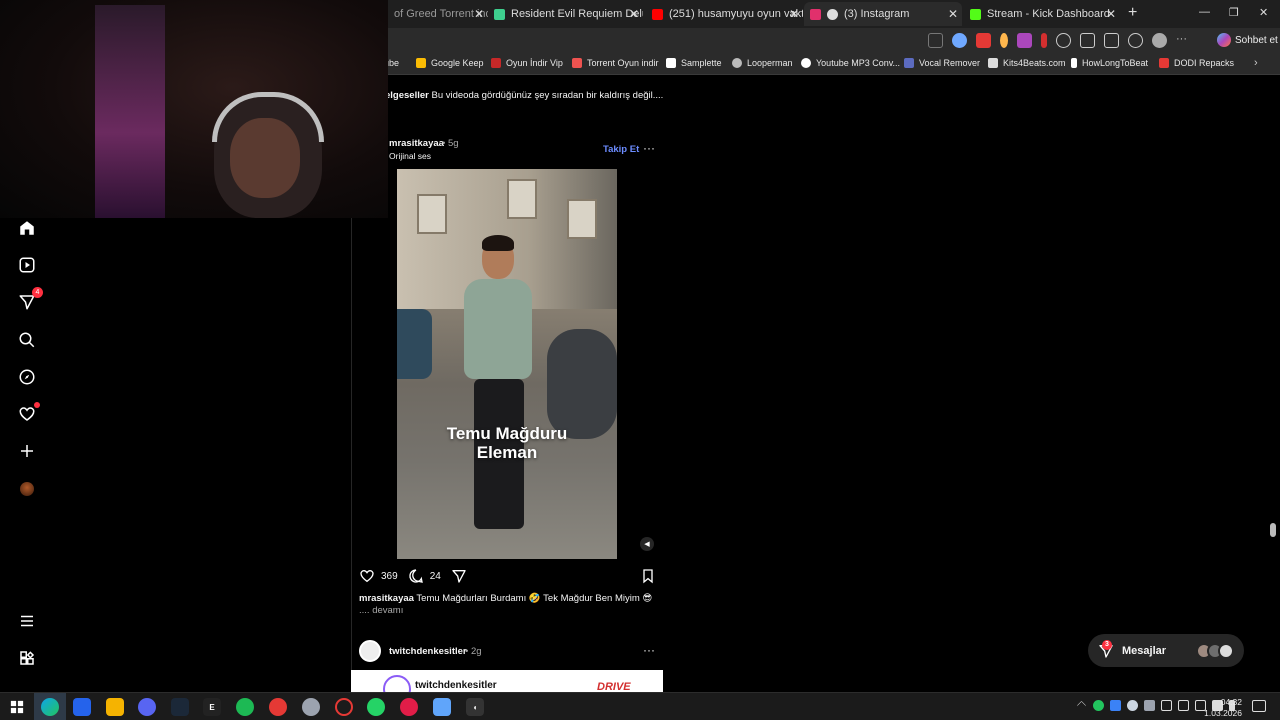  What do you see at coordinates (883, 14) in the screenshot?
I see `tab-instagram: (3) Instagram ✕` at bounding box center [883, 14].